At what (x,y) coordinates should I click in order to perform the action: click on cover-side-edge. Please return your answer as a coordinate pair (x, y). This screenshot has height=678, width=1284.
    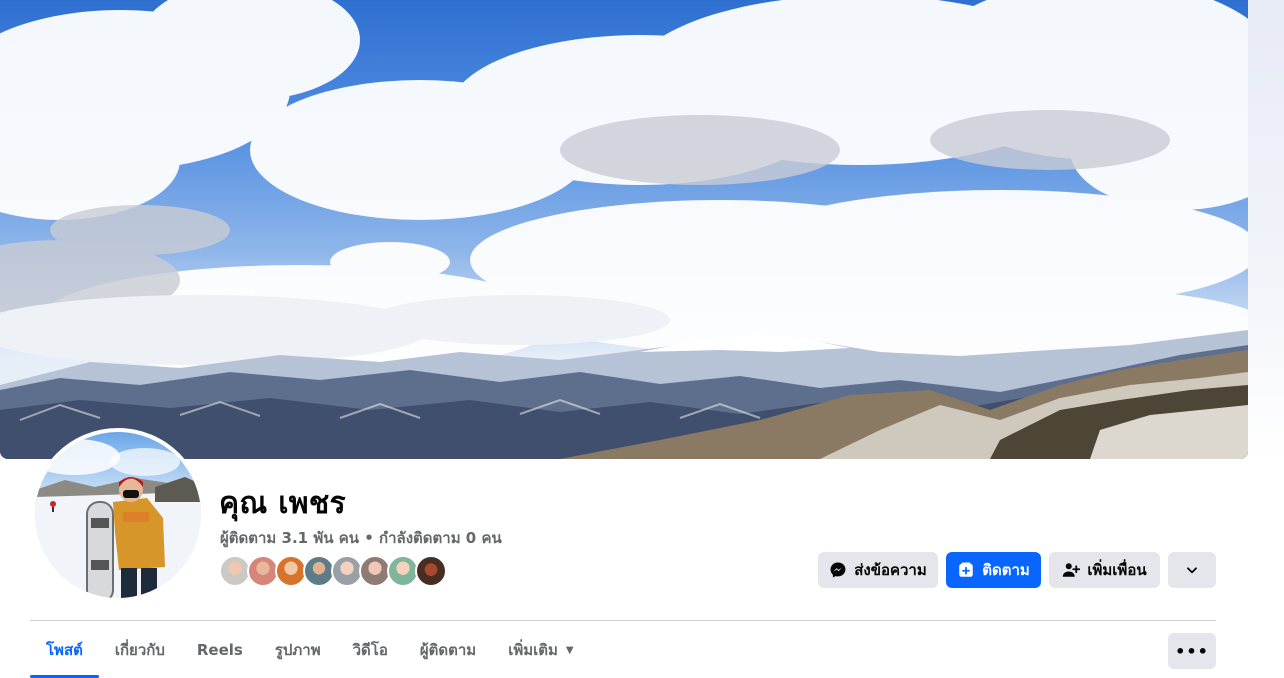
    Looking at the image, I should click on (1266, 229).